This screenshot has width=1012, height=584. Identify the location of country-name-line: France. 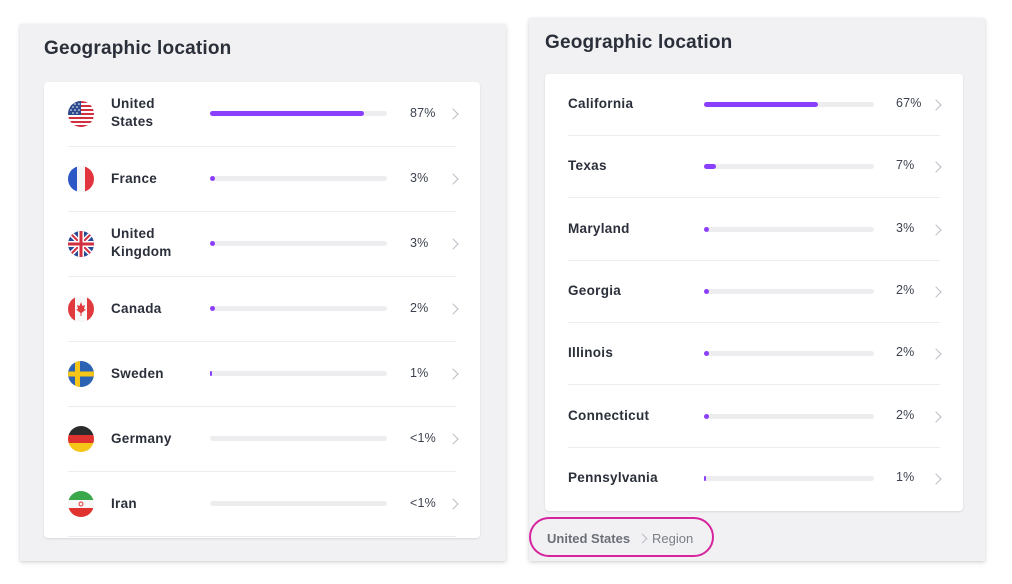
(134, 178).